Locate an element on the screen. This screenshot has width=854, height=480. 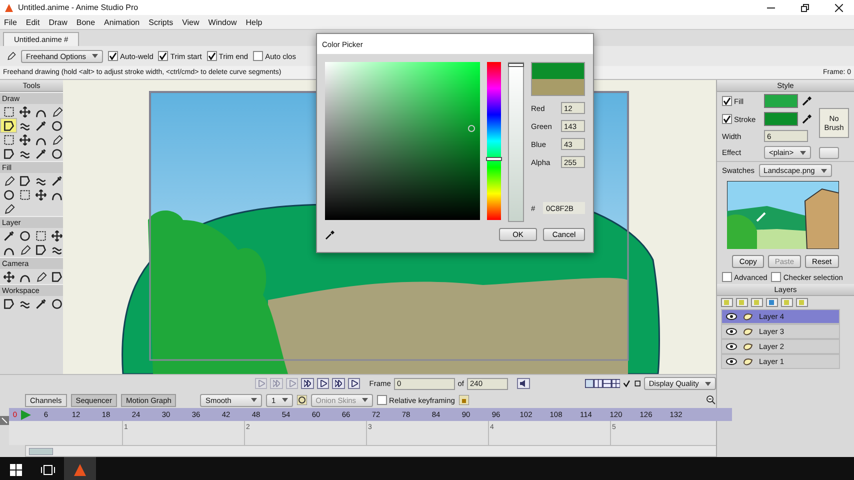
saturation-value-picker is located at coordinates (402, 141).